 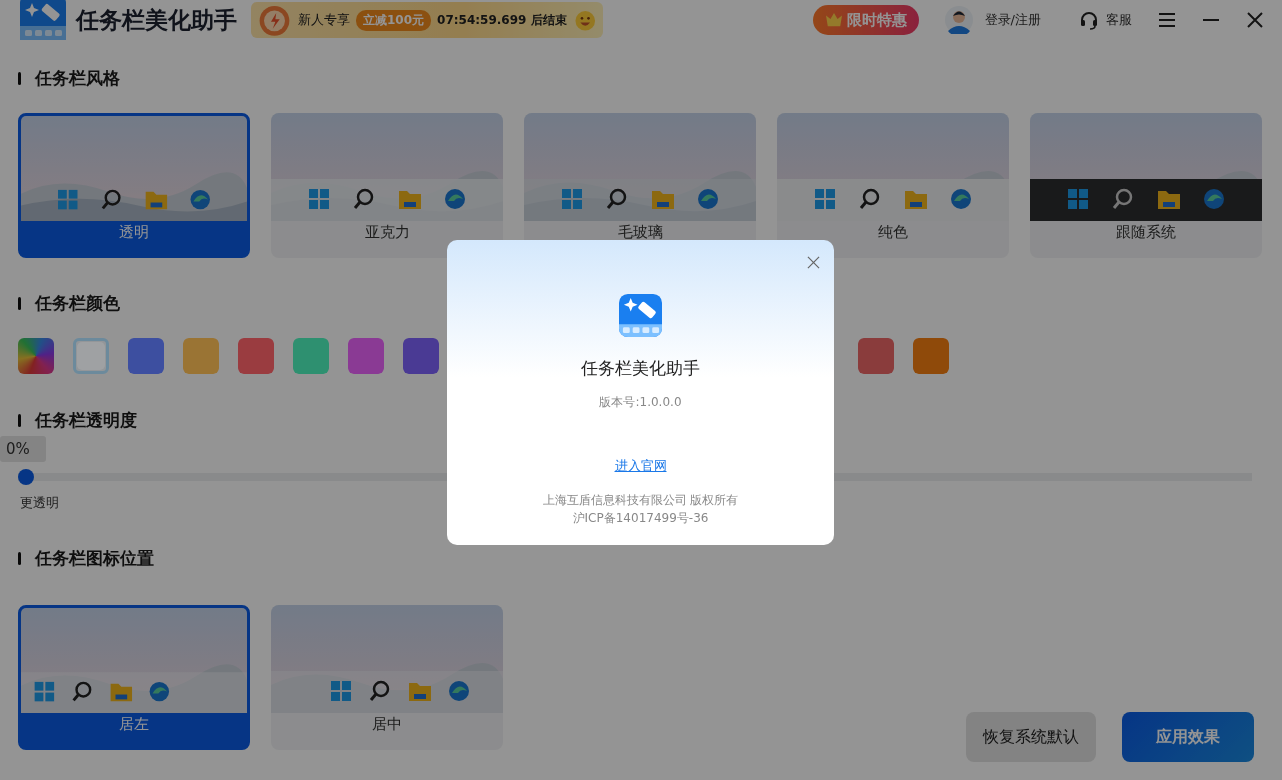 What do you see at coordinates (134, 724) in the screenshot?
I see `card-label: 居左` at bounding box center [134, 724].